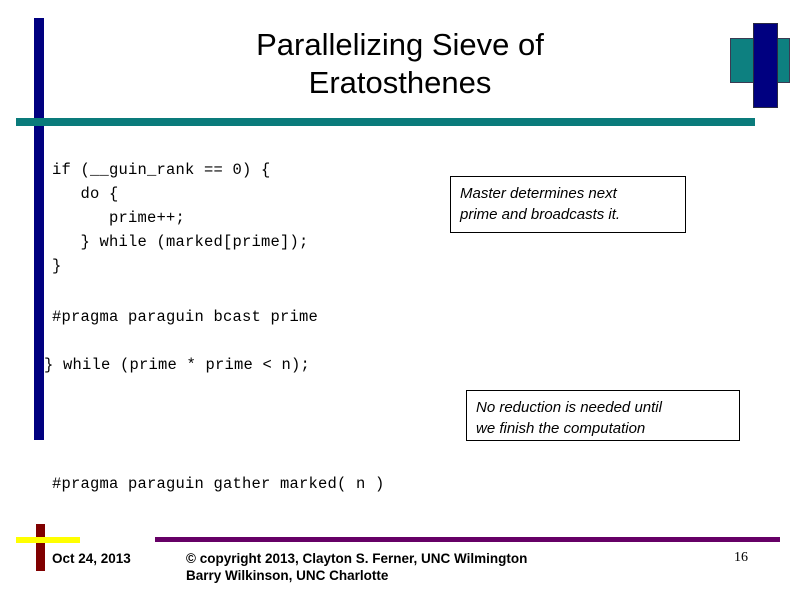  Describe the element at coordinates (91, 558) in the screenshot. I see `footer-date: Oct 24, 2013` at that location.